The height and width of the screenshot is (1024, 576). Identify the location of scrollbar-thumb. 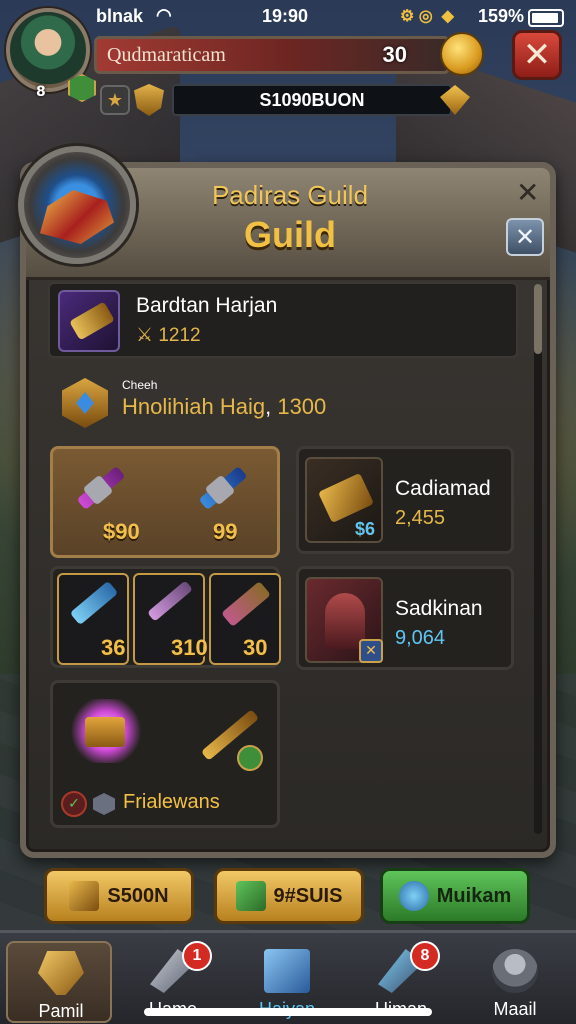
(538, 319).